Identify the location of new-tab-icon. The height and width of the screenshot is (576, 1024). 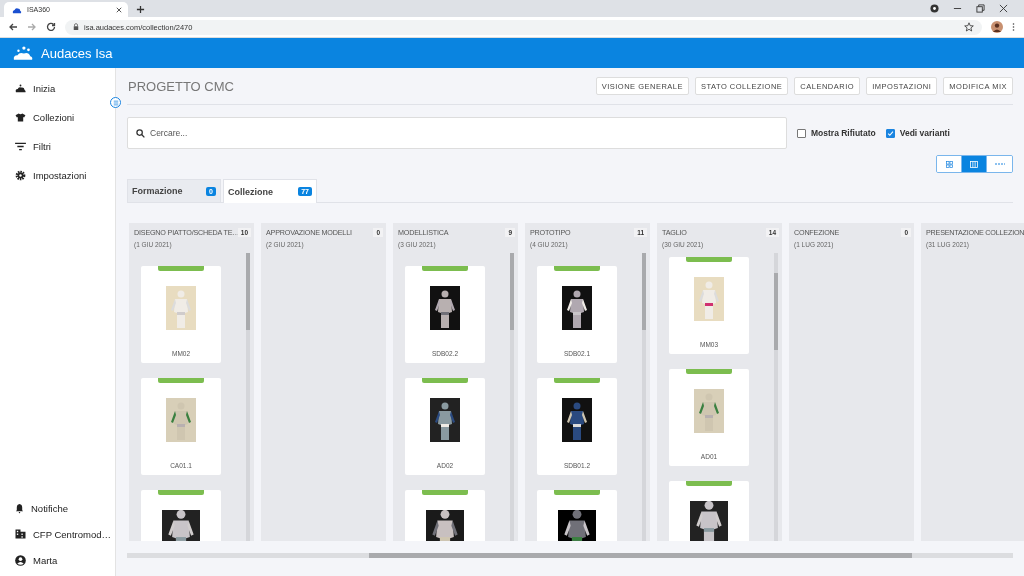
(140, 9).